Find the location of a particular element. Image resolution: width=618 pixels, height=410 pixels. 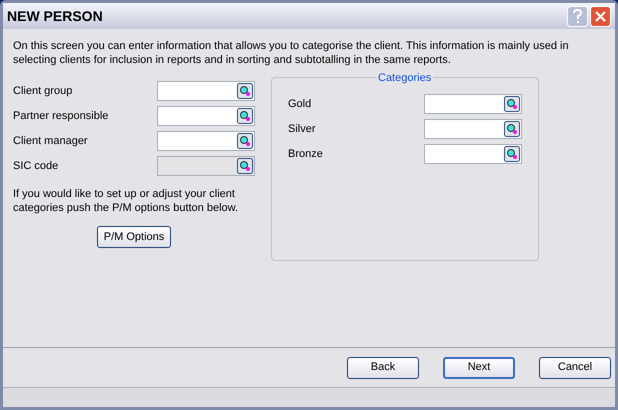

hint-text: If you would like to set up or adjust your client categories push the P/M options button below. is located at coordinates (126, 201).